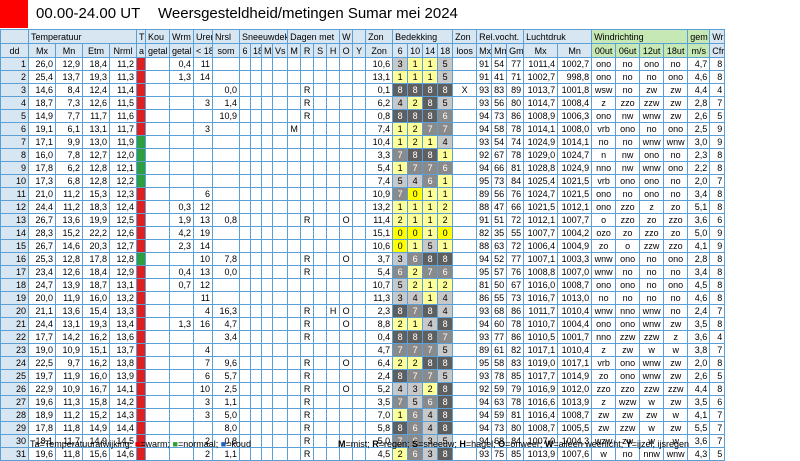 This screenshot has height=461, width=800. I want to click on temp-min: 13,6, so click(69, 220).